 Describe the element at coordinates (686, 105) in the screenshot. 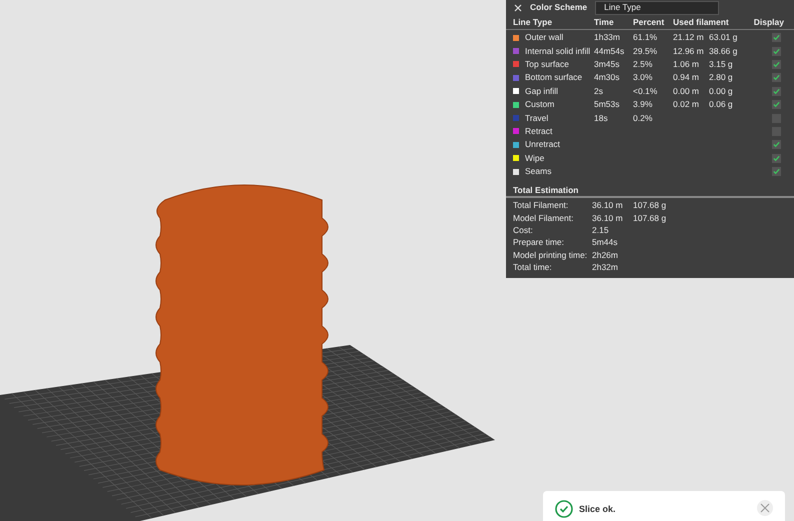

I see `length-cell-text: 0.02 m` at that location.